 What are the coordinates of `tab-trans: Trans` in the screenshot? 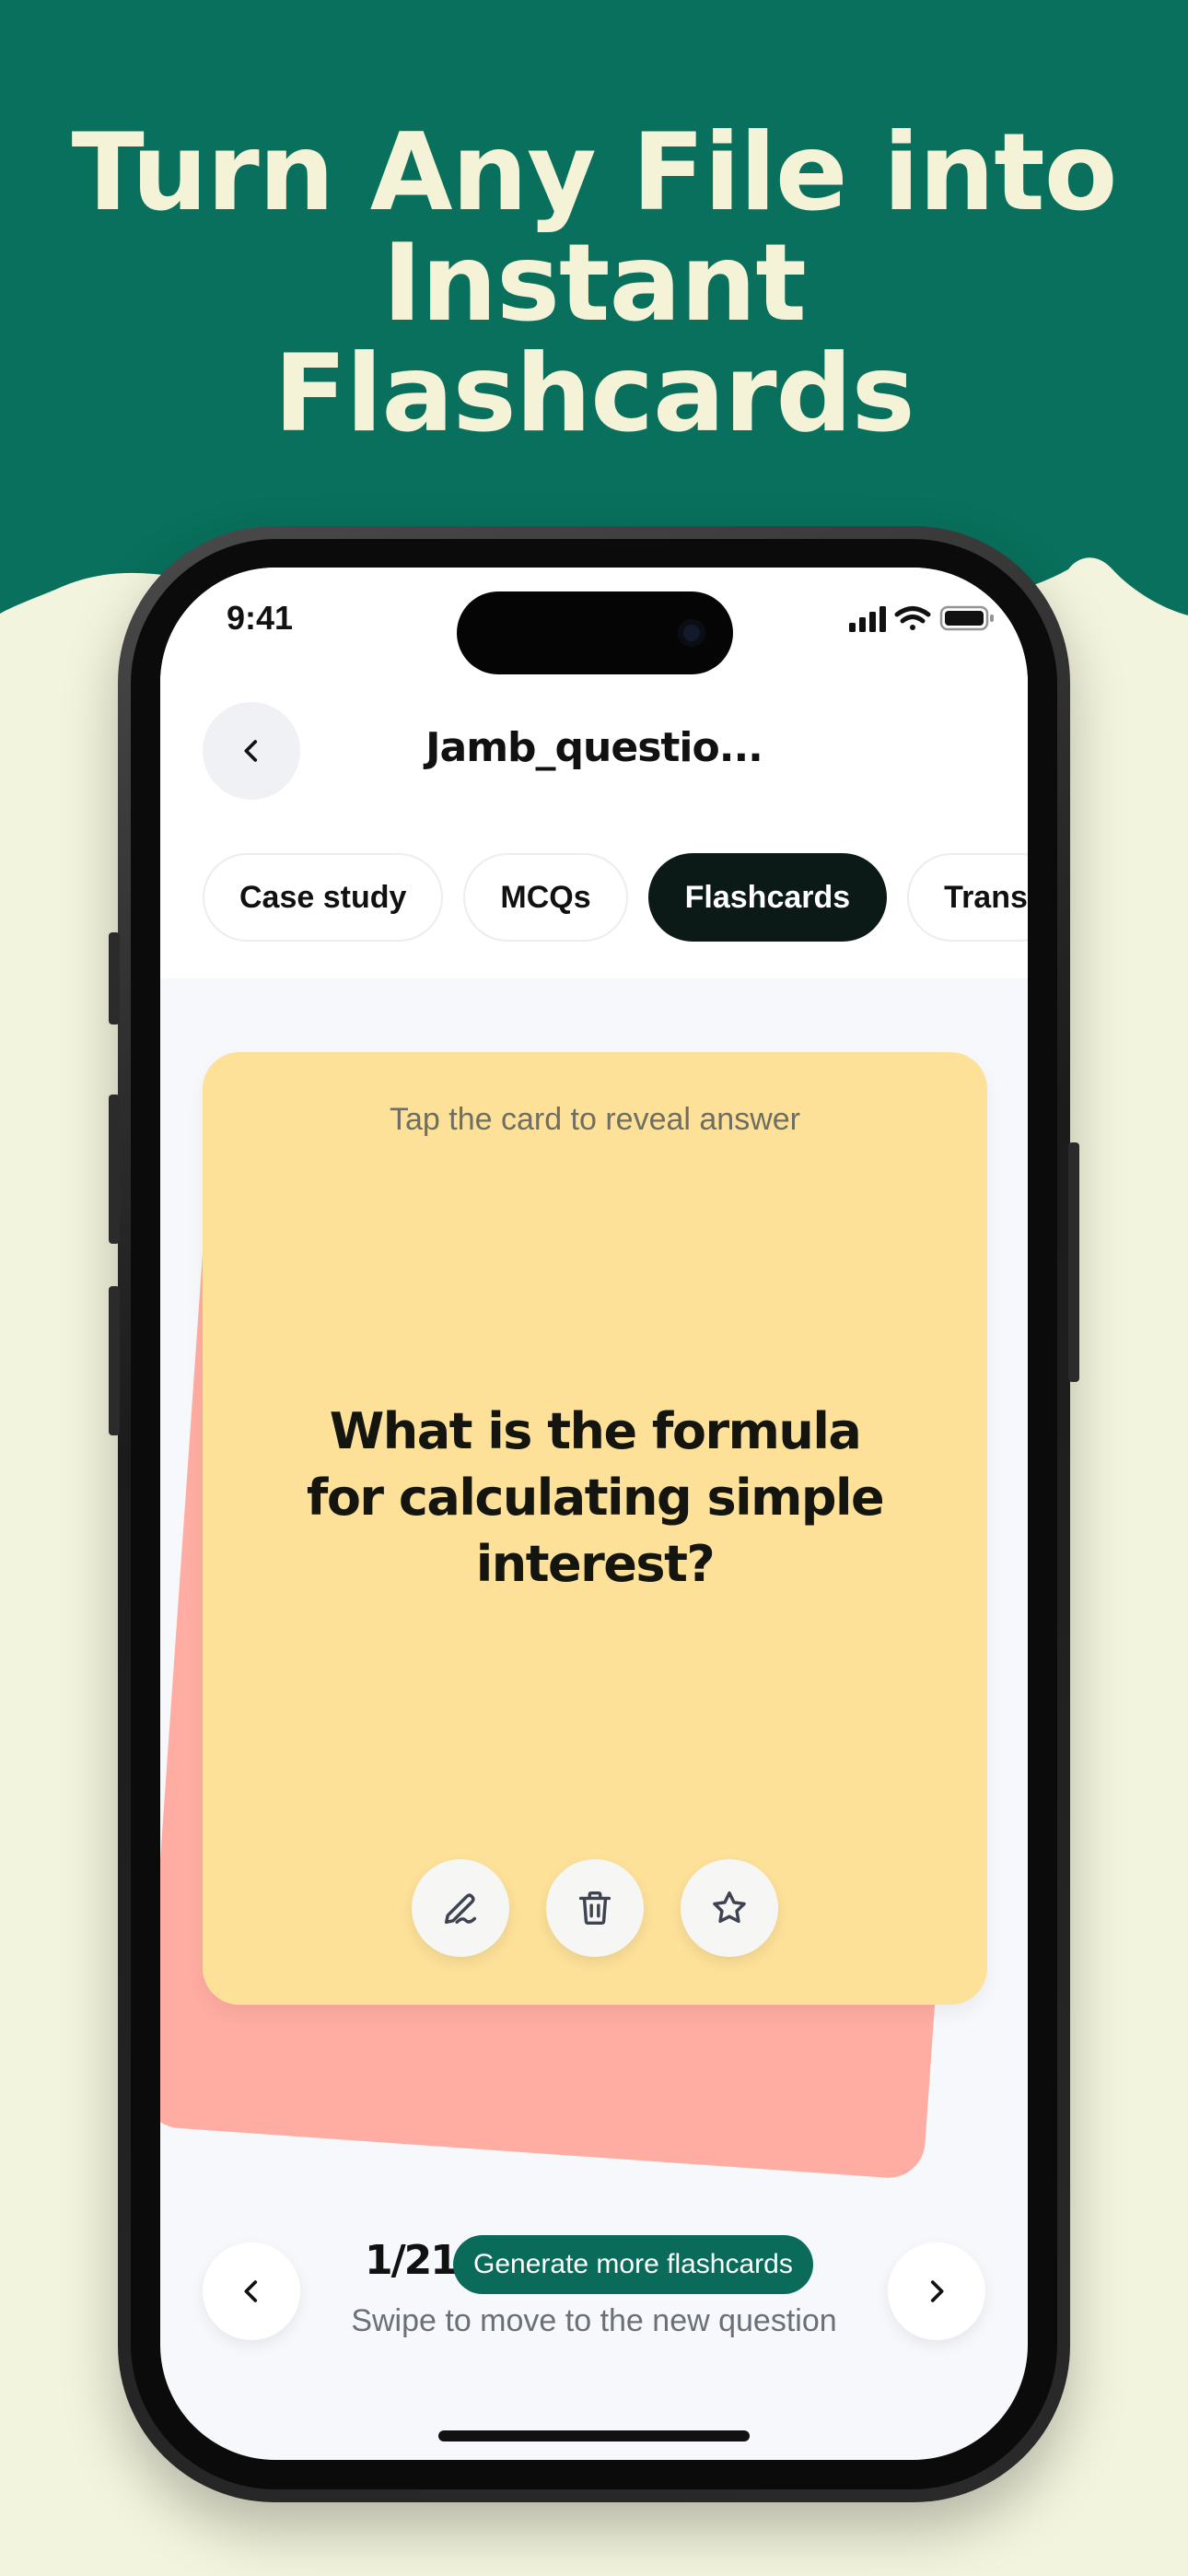 It's located at (967, 897).